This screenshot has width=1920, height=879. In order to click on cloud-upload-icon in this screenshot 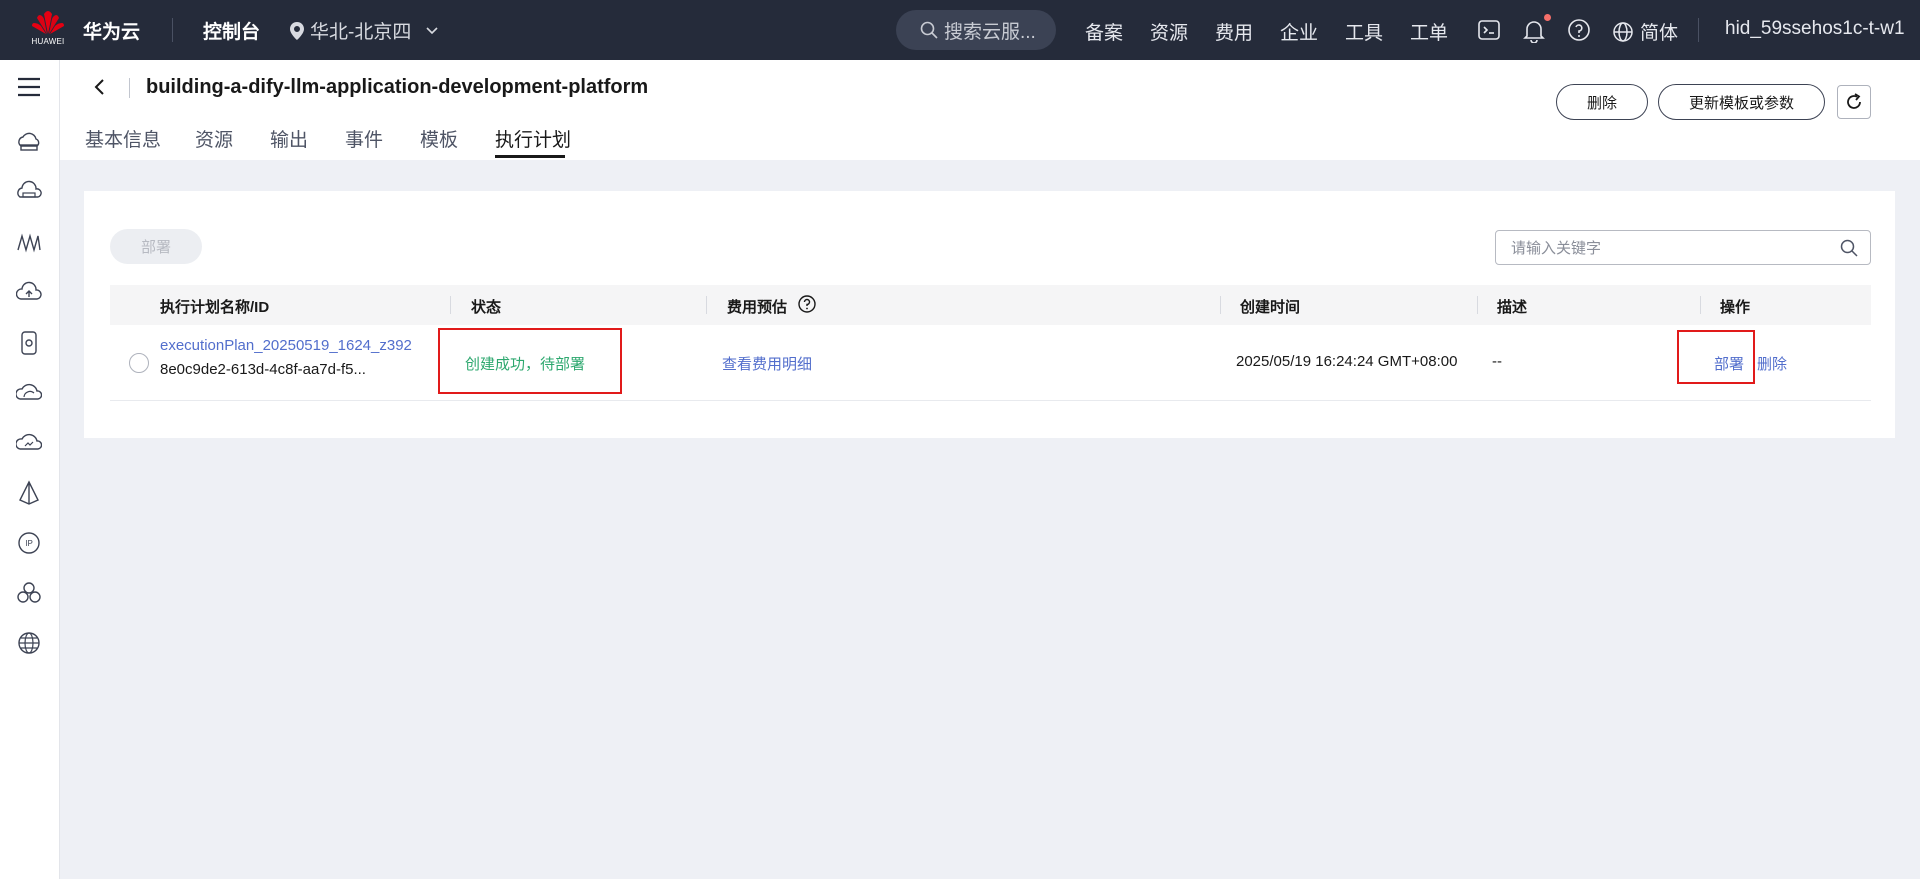, I will do `click(28, 293)`.